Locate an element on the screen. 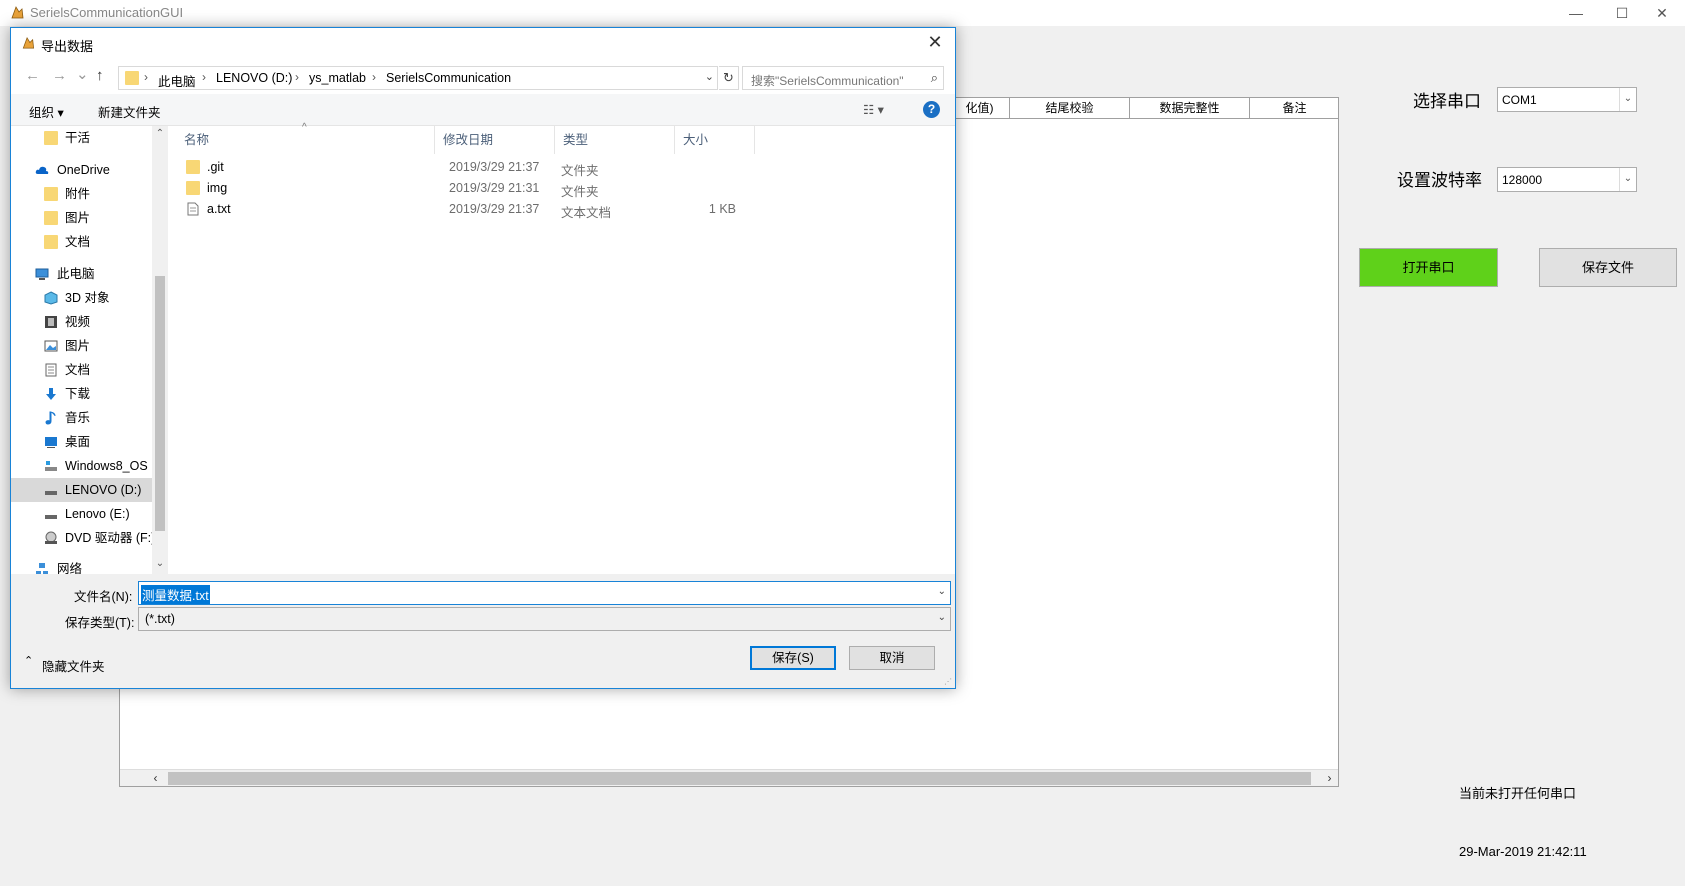  nav-item-this-pc: 此电脑 is located at coordinates (81, 274).